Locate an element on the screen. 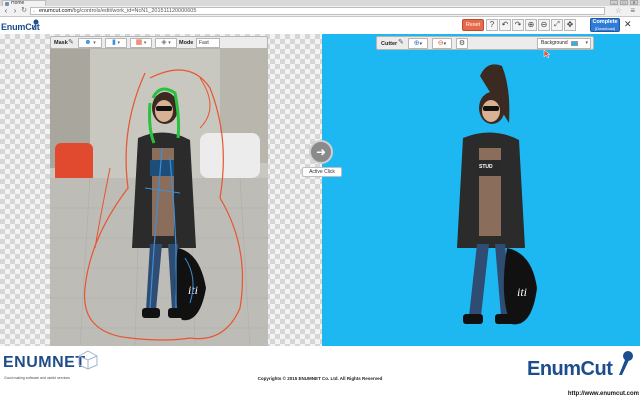  view-toolbar: ? ↶ ↷ ⊕ ⊖ ⤢ ✥ is located at coordinates (531, 25).